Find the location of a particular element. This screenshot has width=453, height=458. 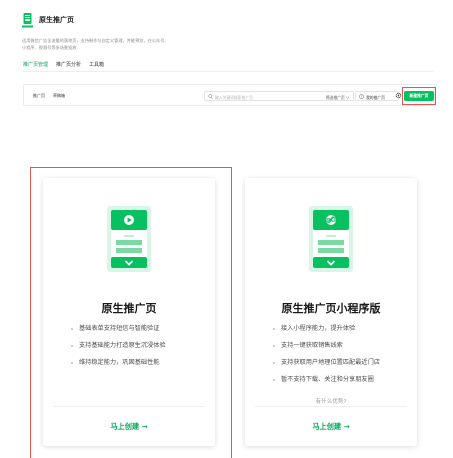

search-icon is located at coordinates (210, 96).